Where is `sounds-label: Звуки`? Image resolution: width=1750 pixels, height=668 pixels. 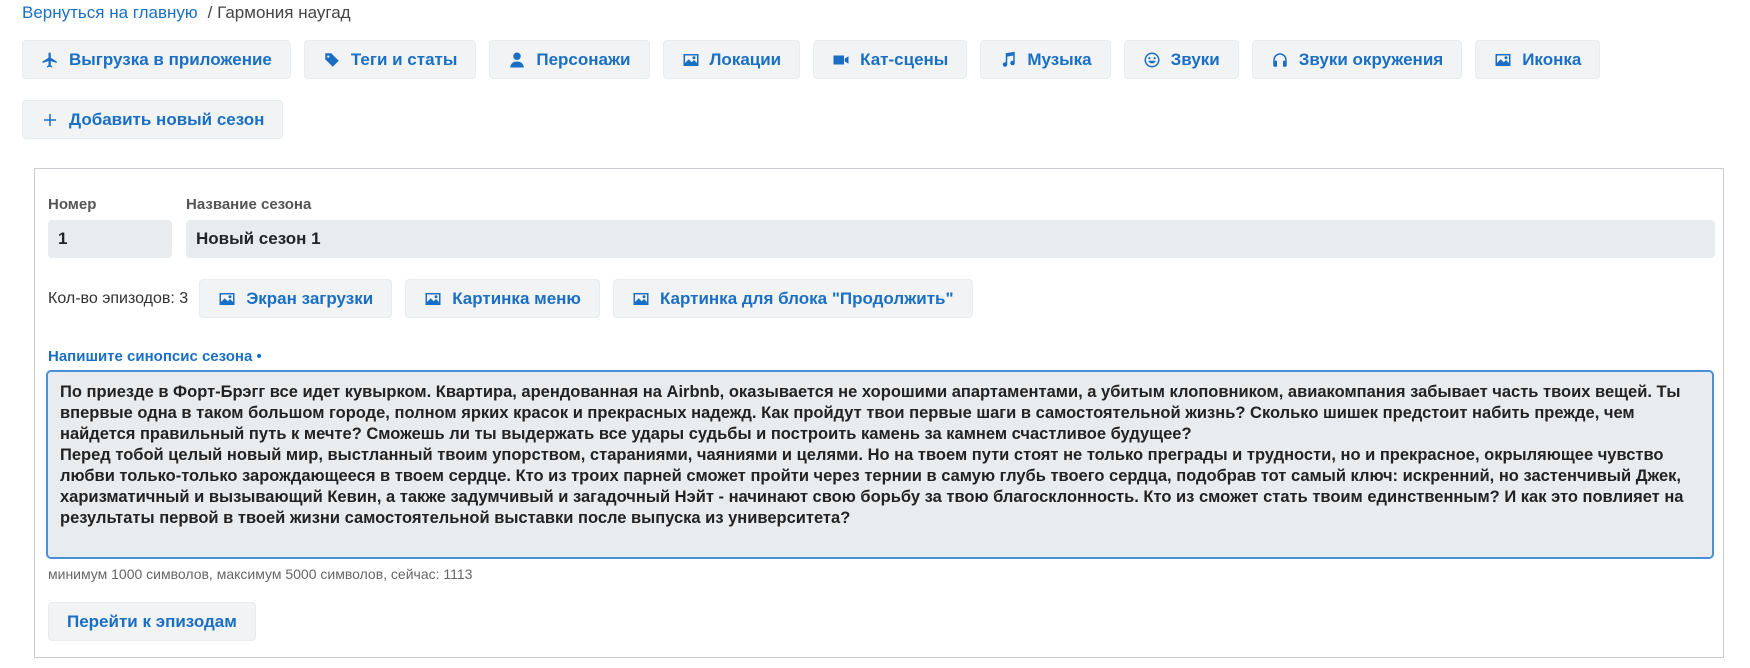 sounds-label: Звуки is located at coordinates (1195, 59).